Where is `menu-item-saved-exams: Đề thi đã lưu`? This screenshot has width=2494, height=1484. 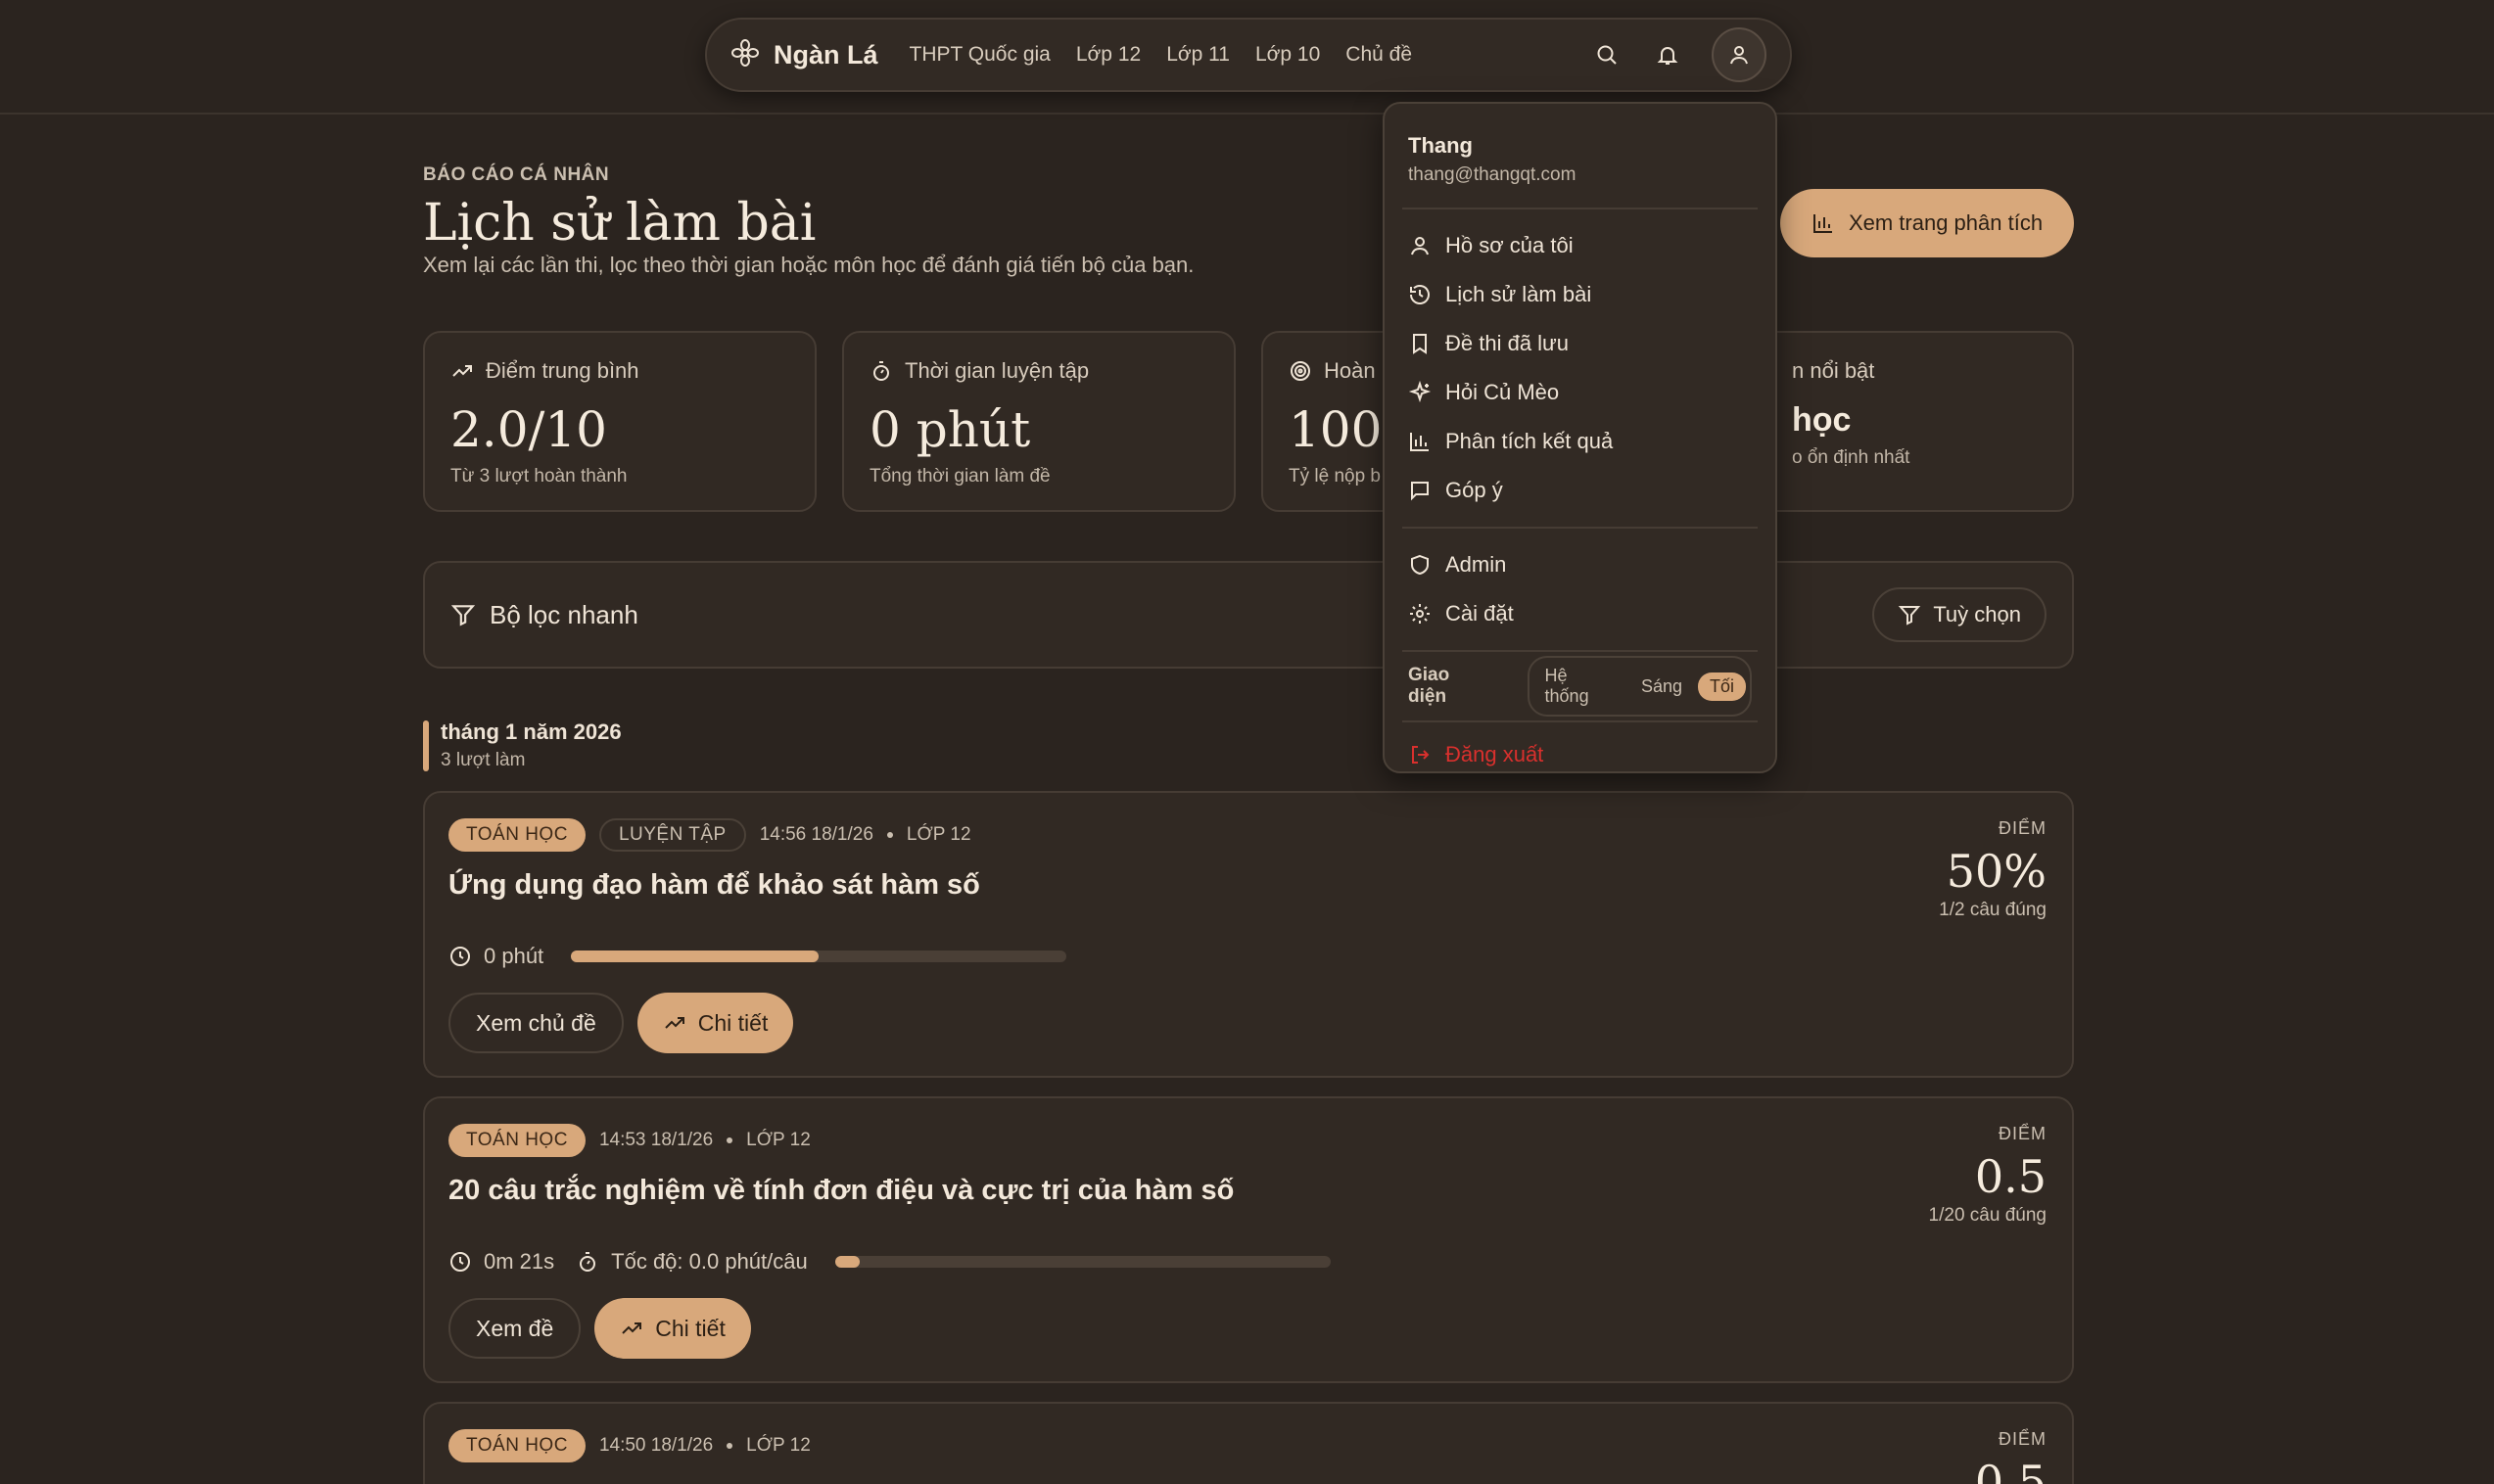 menu-item-saved-exams: Đề thi đã lưu is located at coordinates (1580, 343).